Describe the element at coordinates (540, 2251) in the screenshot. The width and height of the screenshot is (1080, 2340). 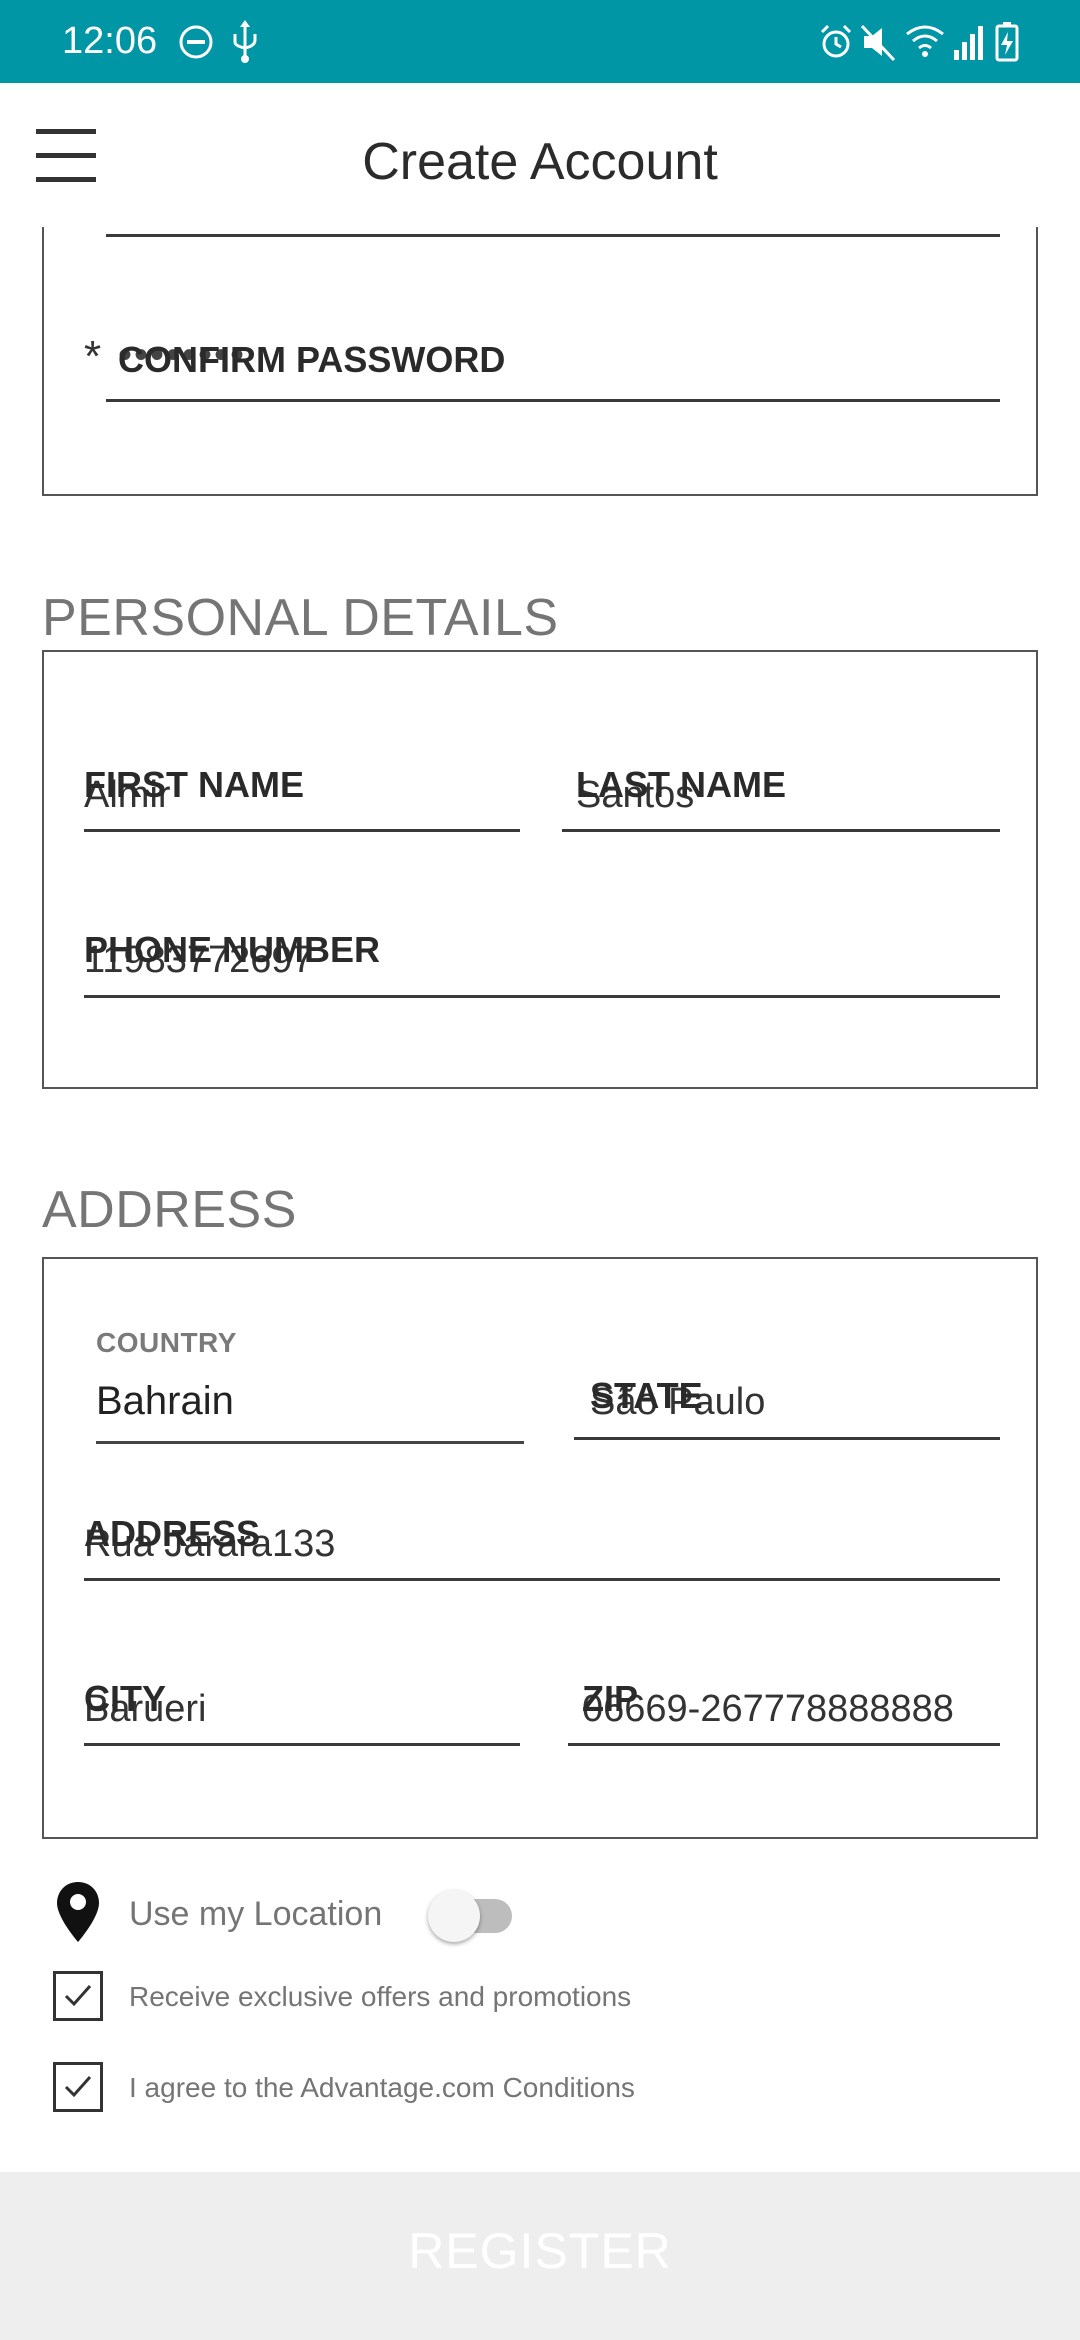
I see `register-button-label: REGISTER` at that location.